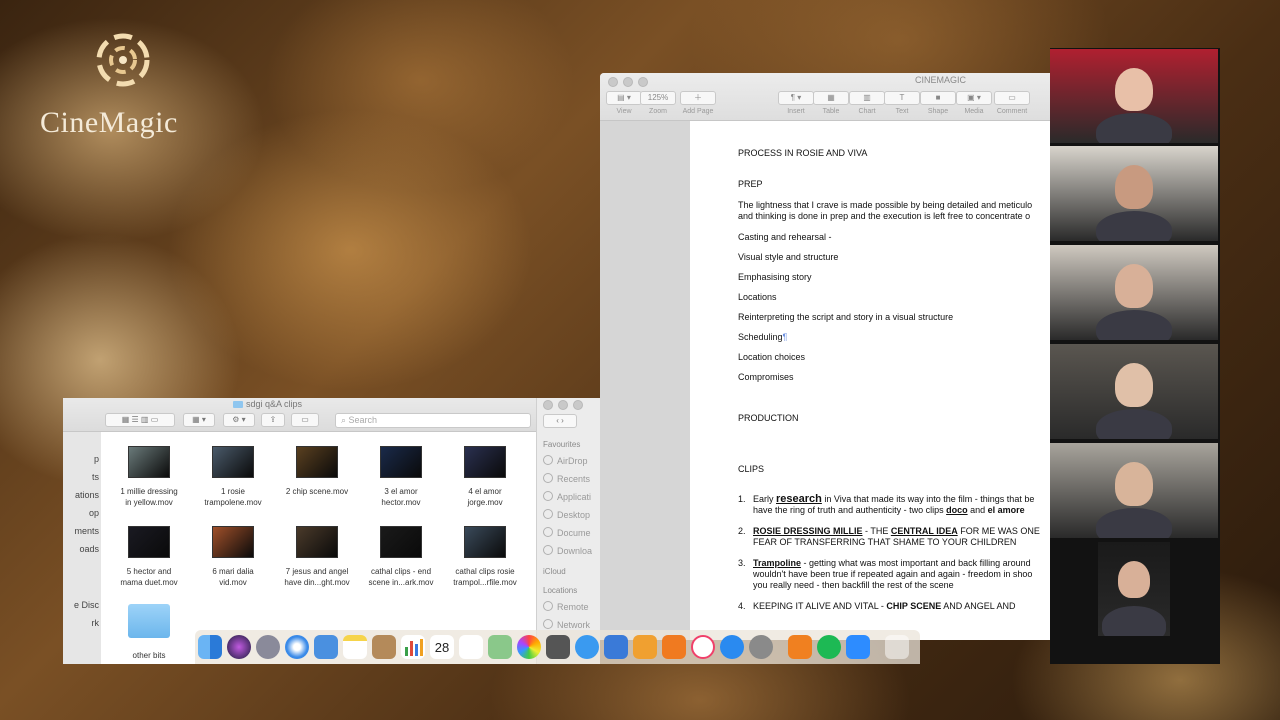 The image size is (1280, 720). I want to click on zoom-icon, so click(858, 647).